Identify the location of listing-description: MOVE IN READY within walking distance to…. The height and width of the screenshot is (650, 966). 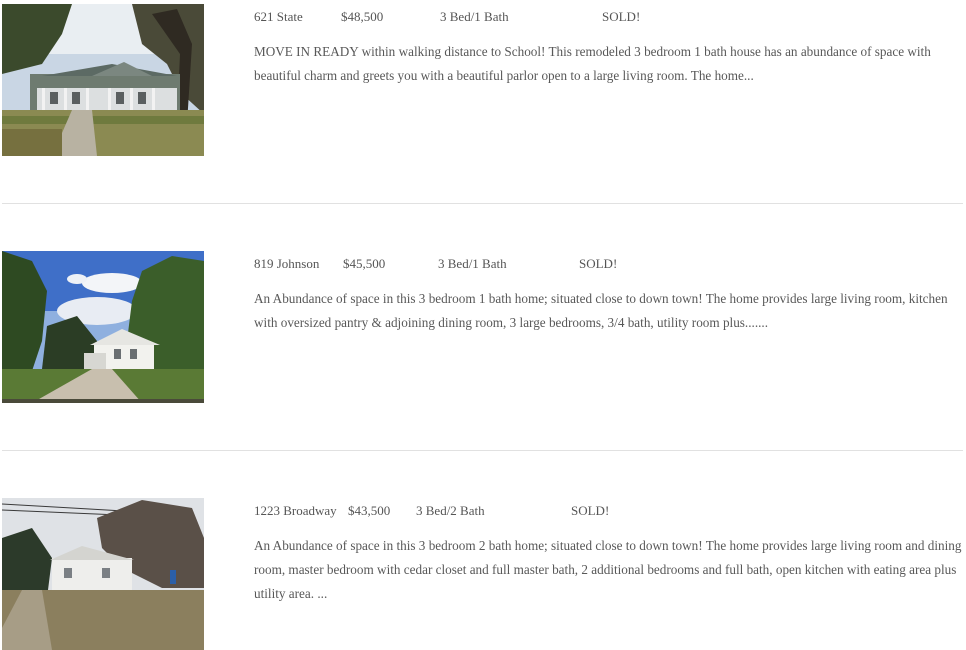
(592, 63).